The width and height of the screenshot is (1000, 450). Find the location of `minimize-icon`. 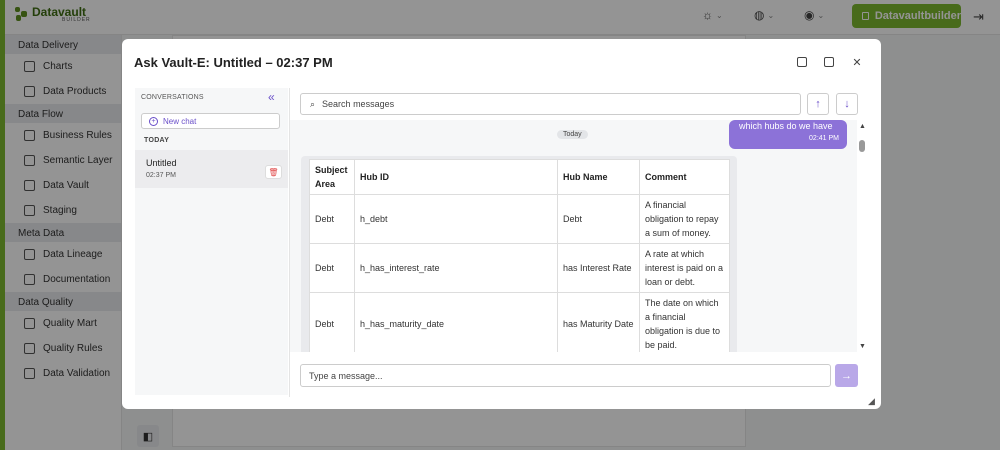

minimize-icon is located at coordinates (802, 62).